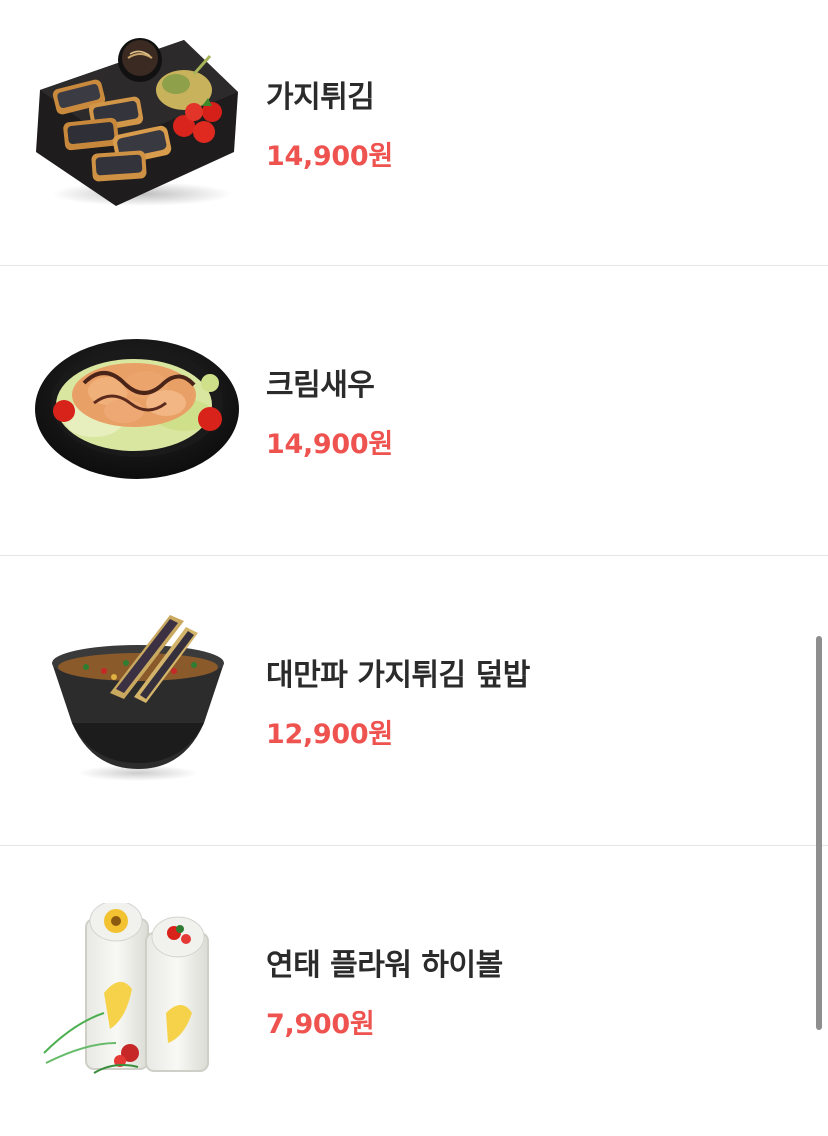  I want to click on cream-shrimp-image, so click(137, 411).